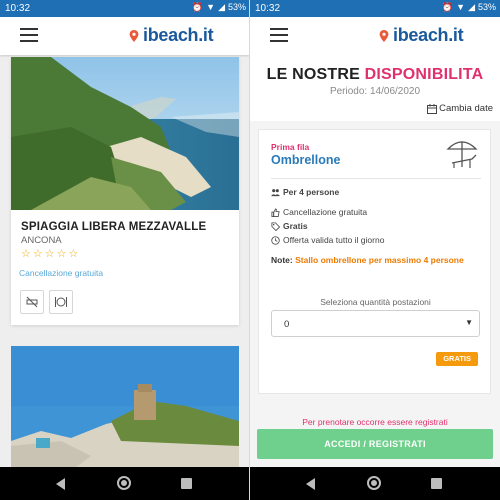  Describe the element at coordinates (375, 323) in the screenshot. I see `quantity-select: 0 ▼` at that location.